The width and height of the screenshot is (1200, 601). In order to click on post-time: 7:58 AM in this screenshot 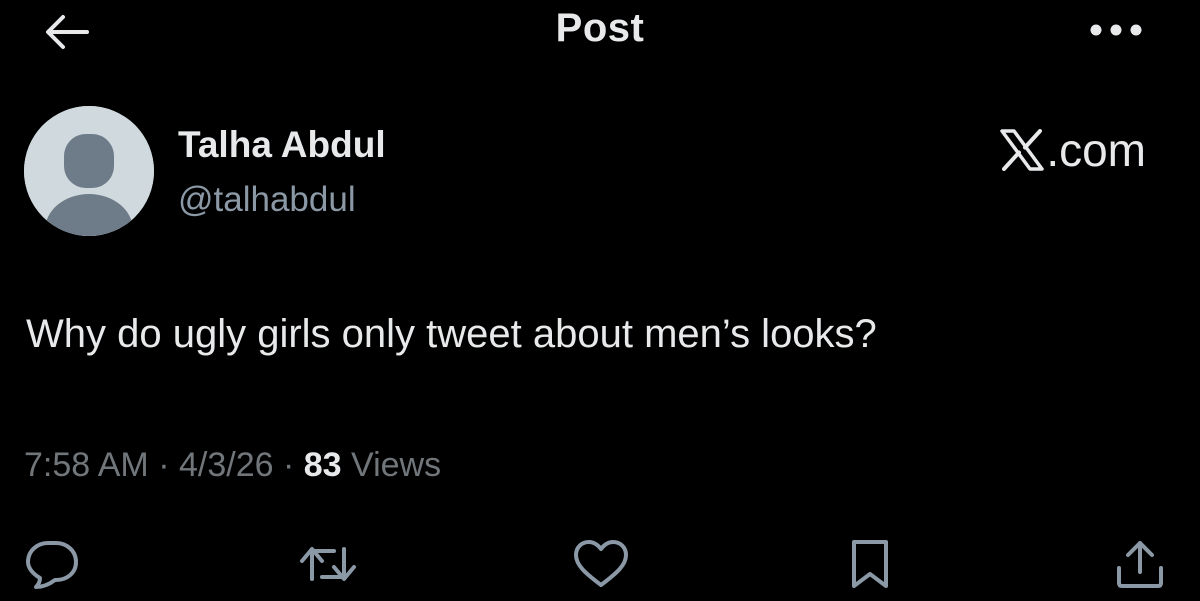, I will do `click(86, 465)`.